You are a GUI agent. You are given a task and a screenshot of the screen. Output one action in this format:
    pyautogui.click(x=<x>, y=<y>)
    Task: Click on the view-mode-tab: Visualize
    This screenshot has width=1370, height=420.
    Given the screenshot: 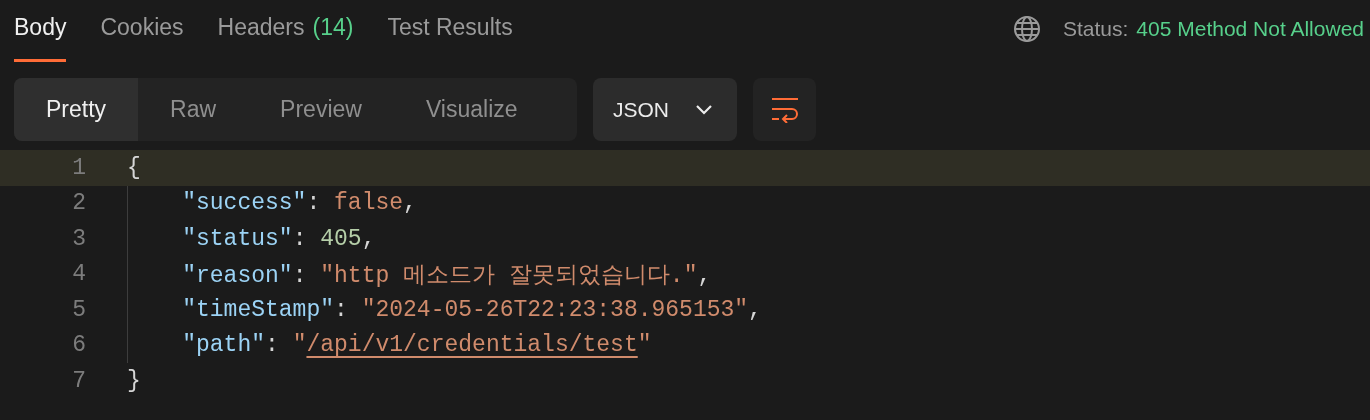 What is the action you would take?
    pyautogui.click(x=471, y=109)
    